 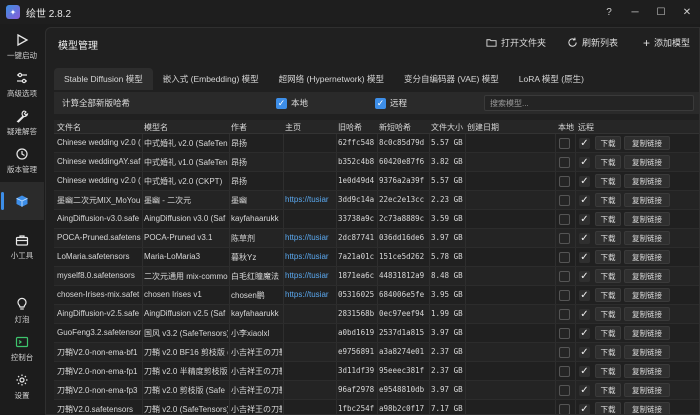 I want to click on sidebar-item-troubleshoot: 疑难解答, so click(x=22, y=123).